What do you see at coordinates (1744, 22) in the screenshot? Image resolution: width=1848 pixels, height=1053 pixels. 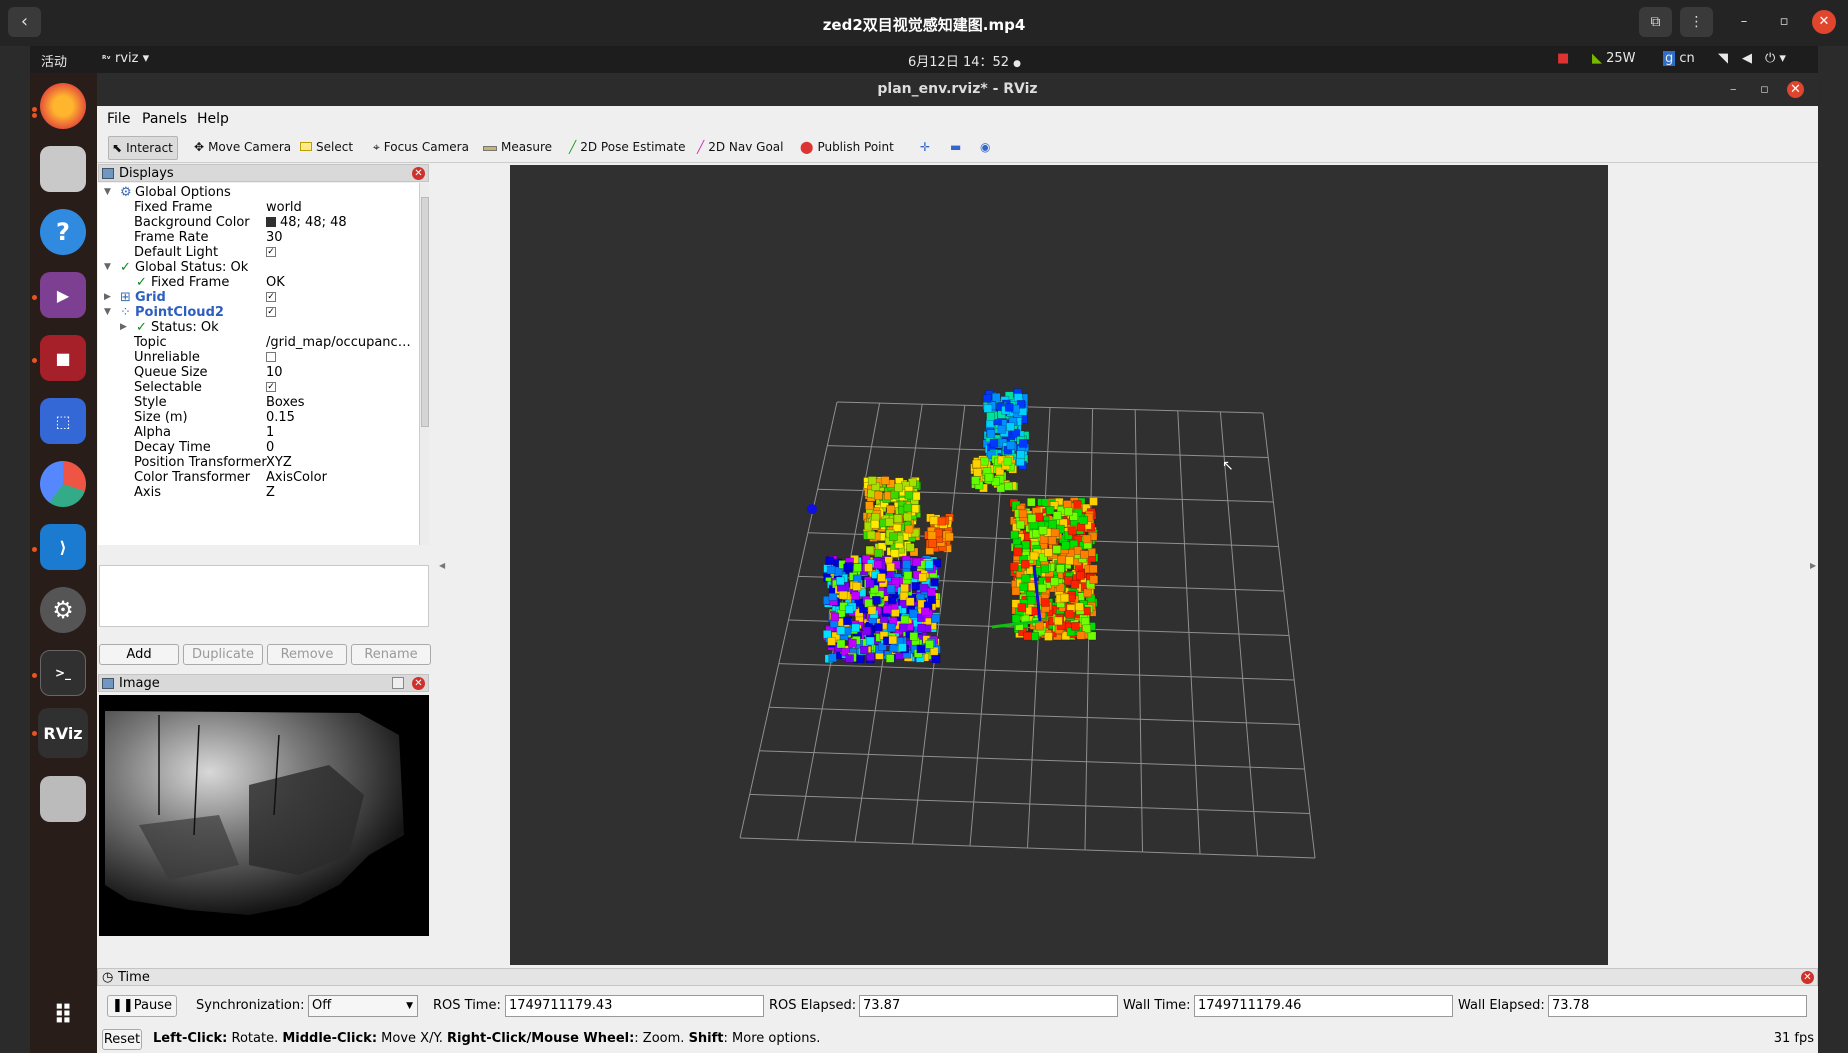 I see `minimize-button: –` at bounding box center [1744, 22].